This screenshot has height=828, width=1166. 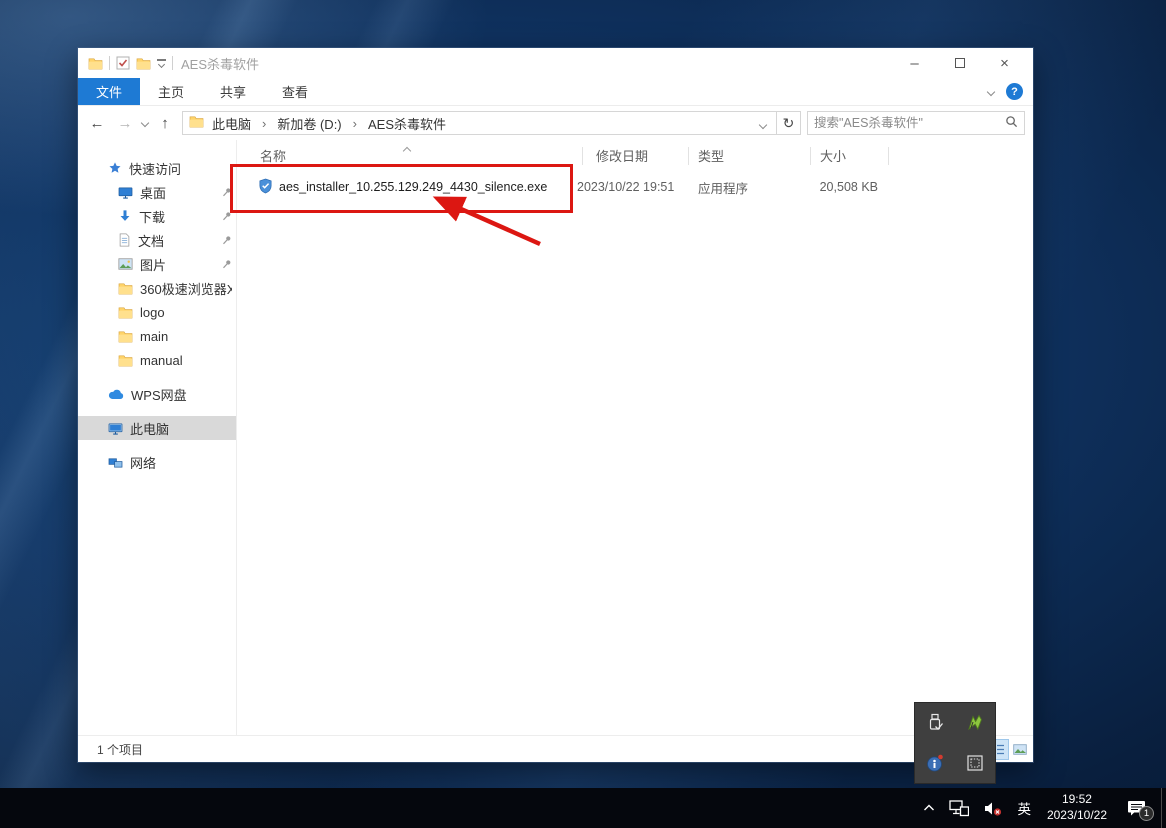 What do you see at coordinates (555, 63) in the screenshot?
I see `title-bar: AES杀毒软件 – ×` at bounding box center [555, 63].